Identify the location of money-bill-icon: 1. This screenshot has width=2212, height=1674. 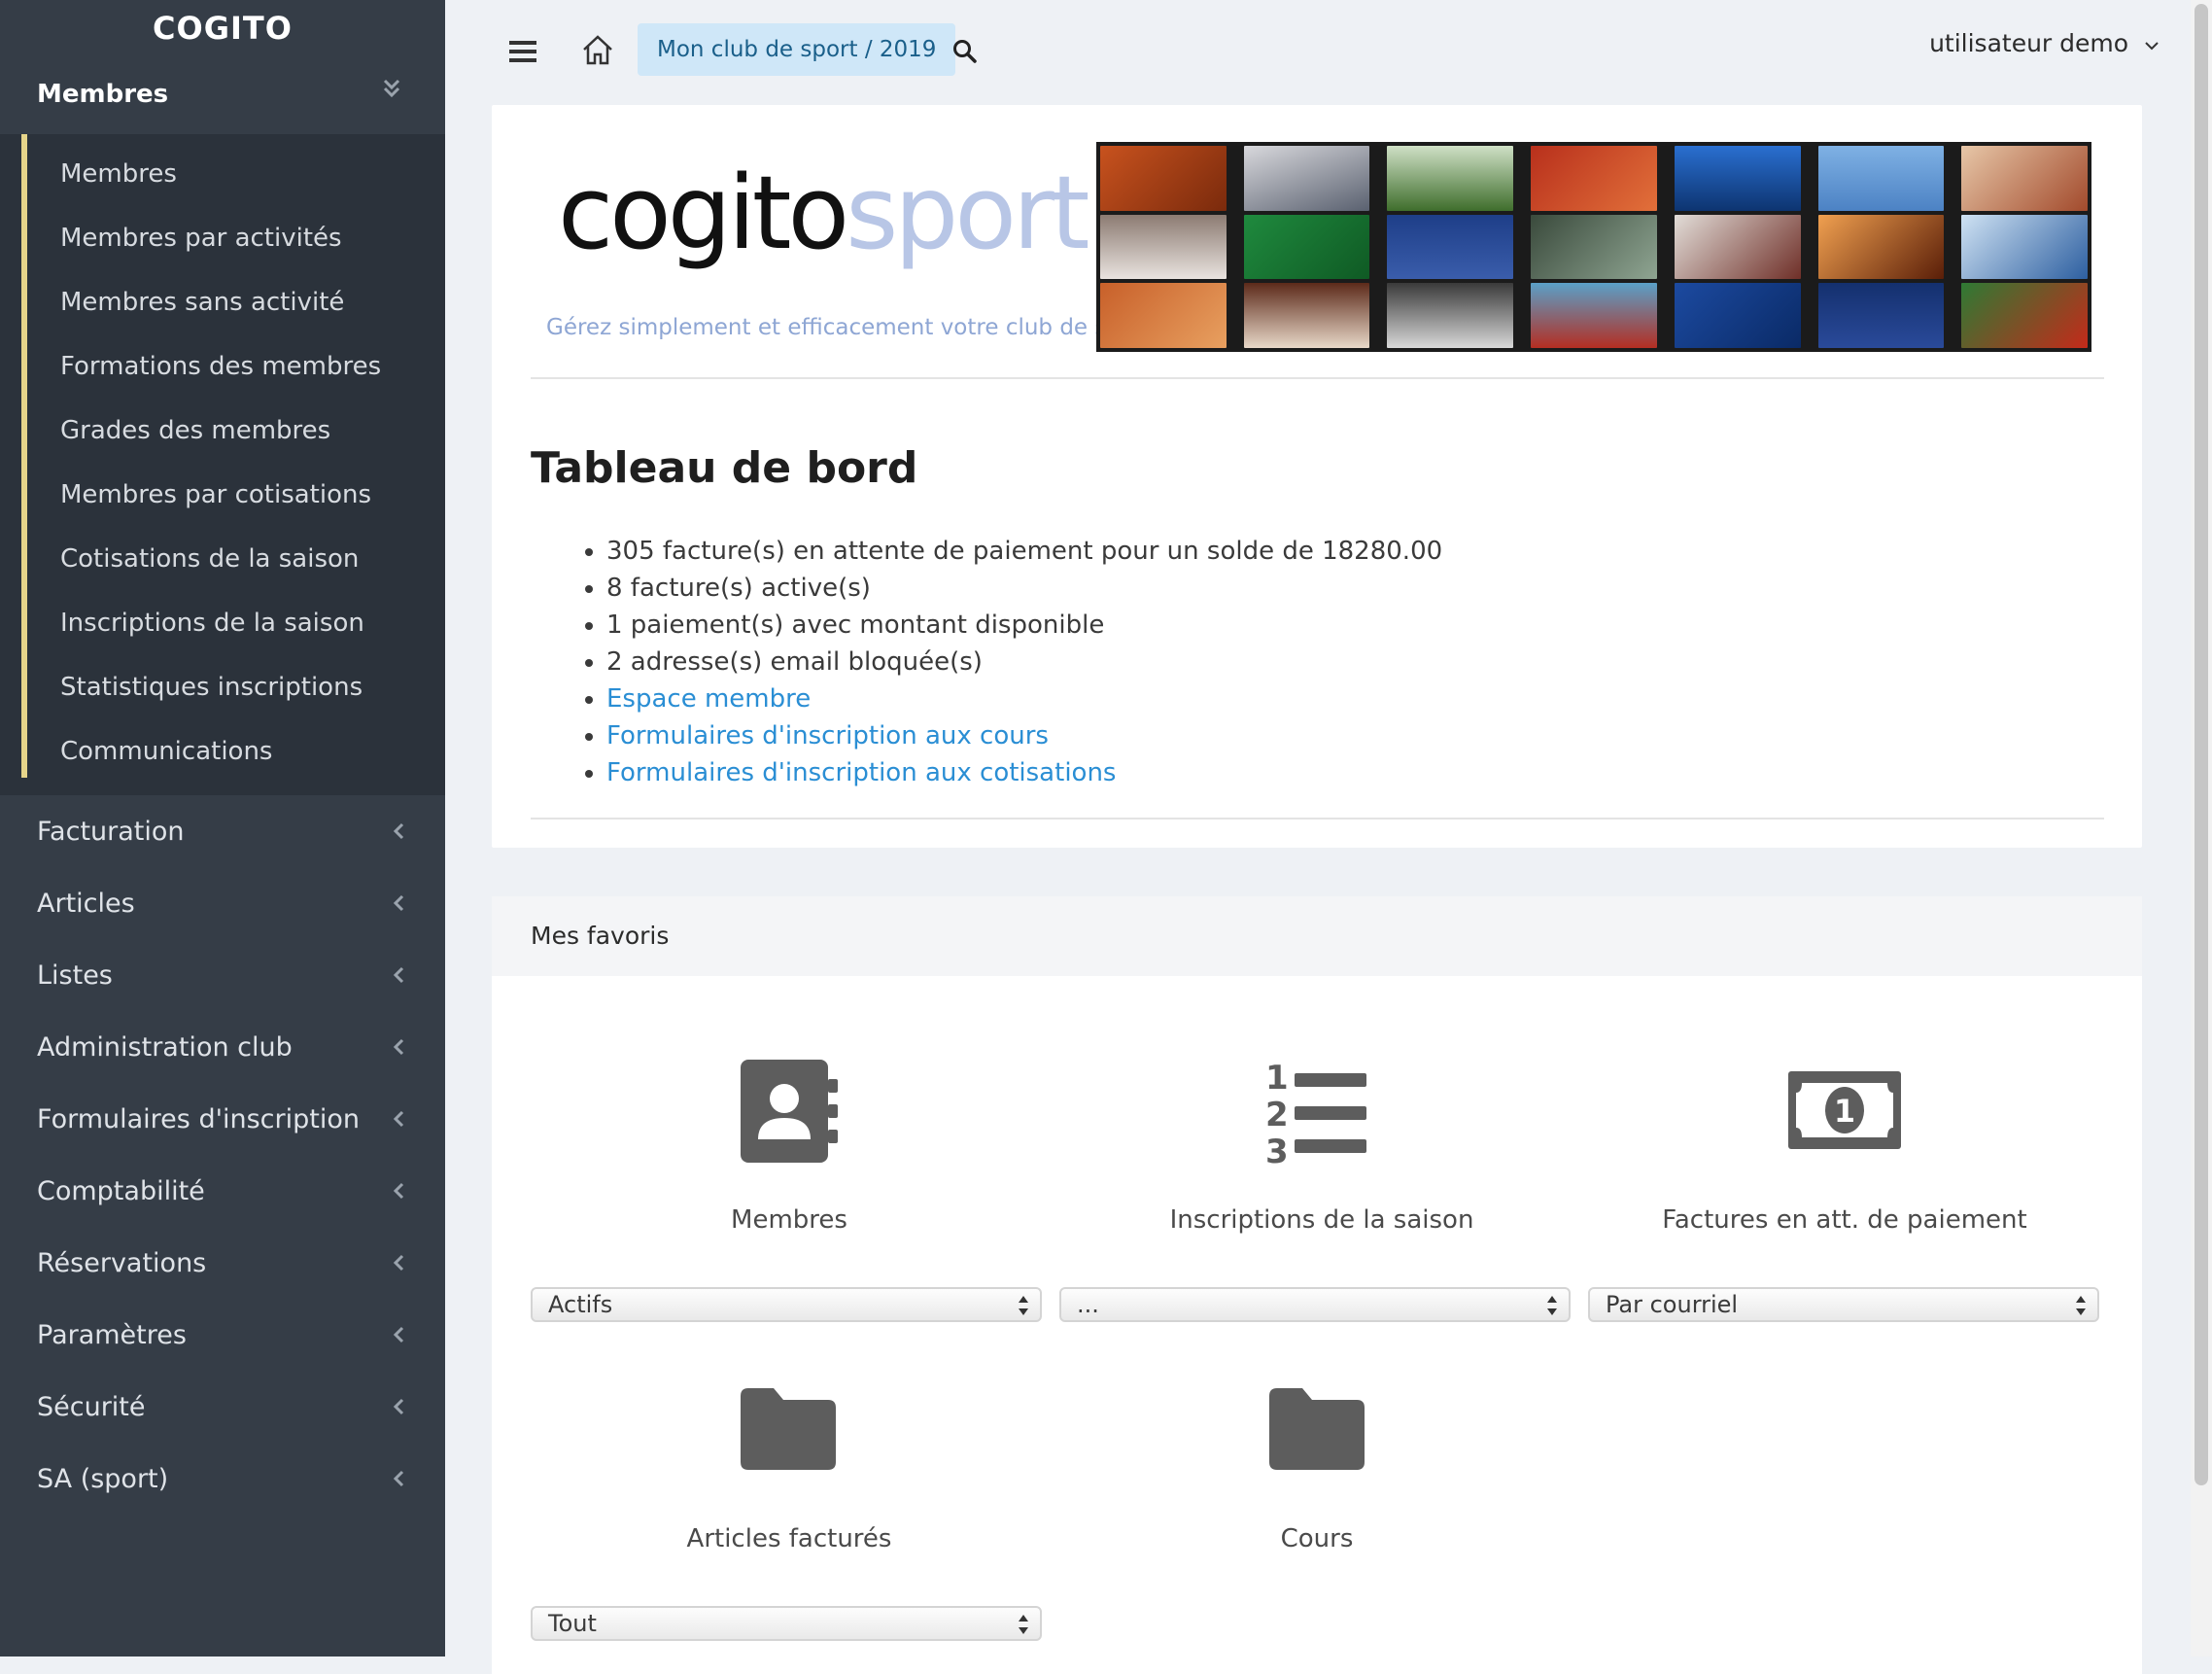
(1844, 1110).